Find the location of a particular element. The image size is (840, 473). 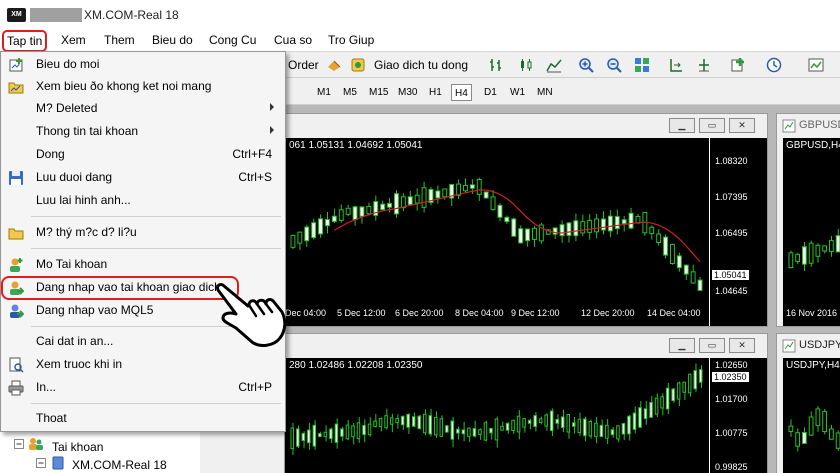

menu-item-open-offline: Xem bieu ðo khong ket noi mang is located at coordinates (143, 87).